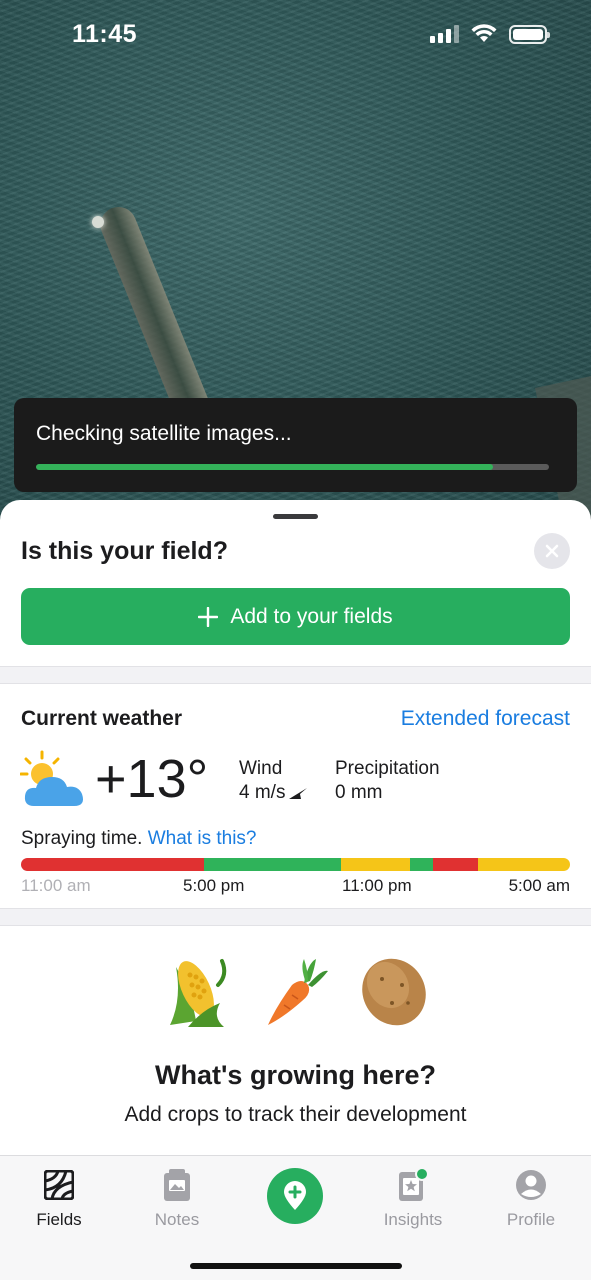 This screenshot has height=1280, width=591. I want to click on toast-progress-bar, so click(292, 467).